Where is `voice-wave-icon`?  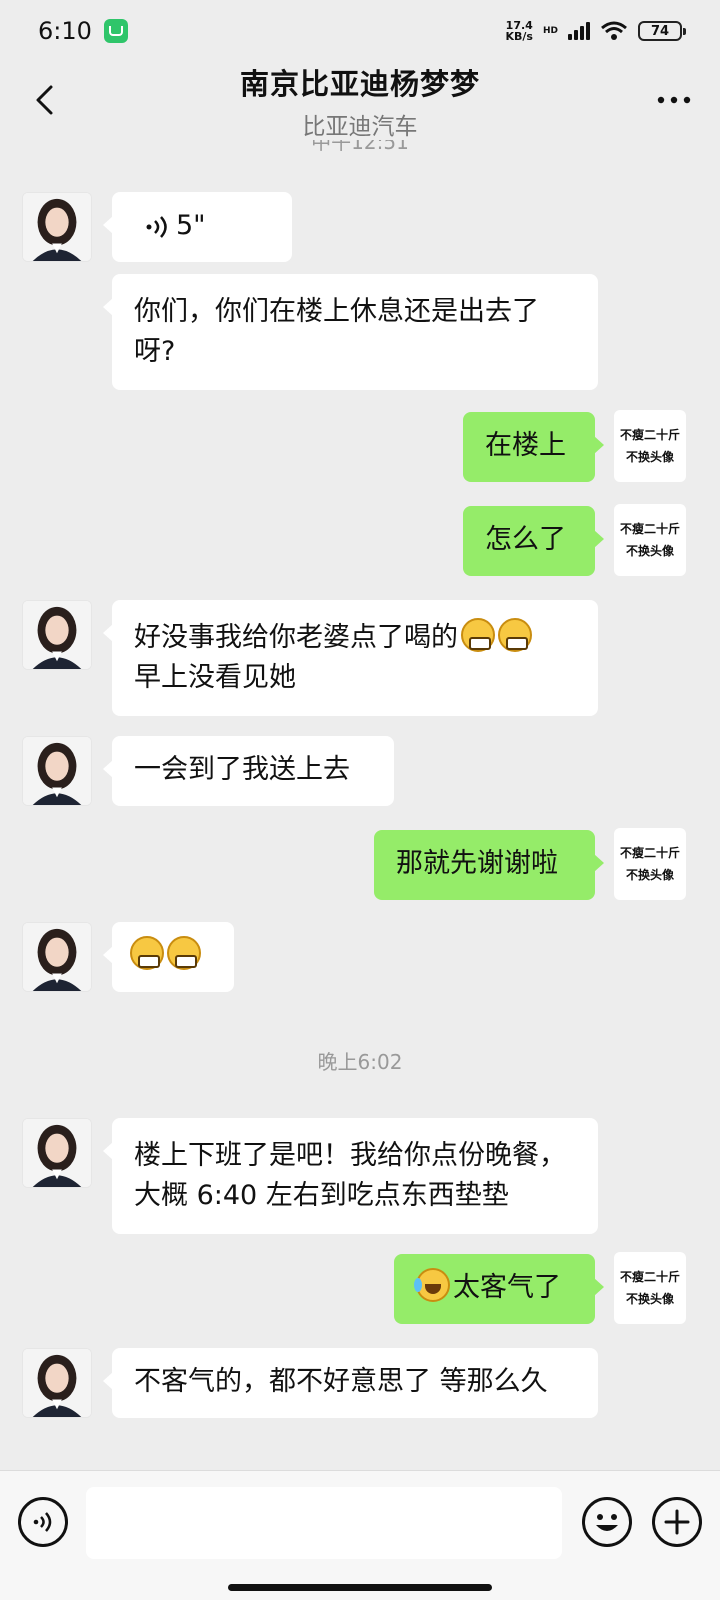
voice-wave-icon is located at coordinates (156, 227).